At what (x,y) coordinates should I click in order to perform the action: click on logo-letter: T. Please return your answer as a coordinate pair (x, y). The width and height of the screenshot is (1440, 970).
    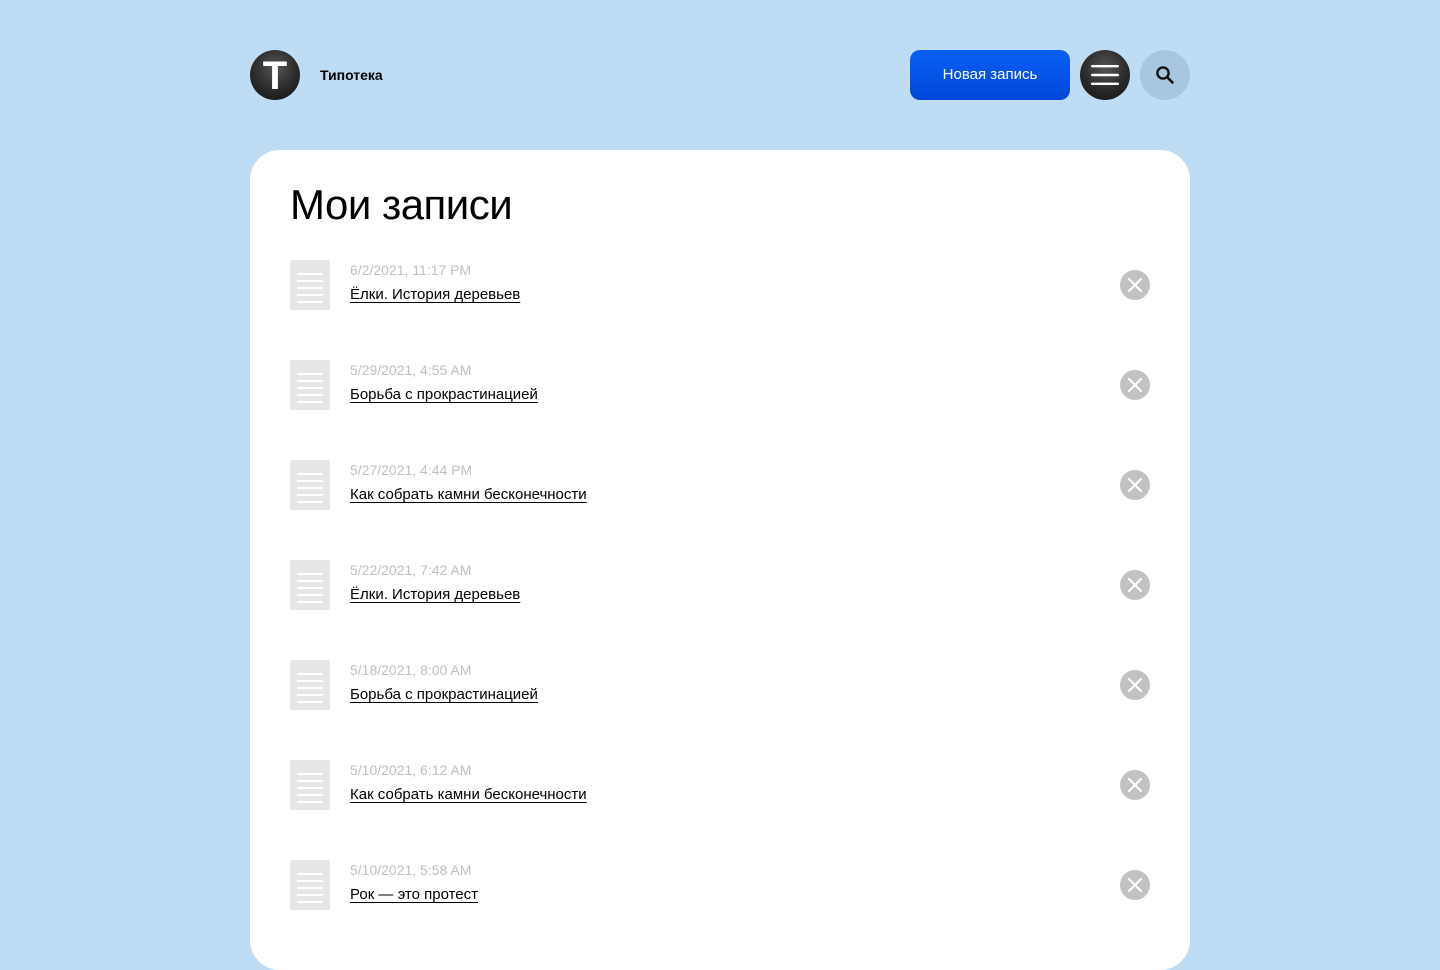
    Looking at the image, I should click on (275, 76).